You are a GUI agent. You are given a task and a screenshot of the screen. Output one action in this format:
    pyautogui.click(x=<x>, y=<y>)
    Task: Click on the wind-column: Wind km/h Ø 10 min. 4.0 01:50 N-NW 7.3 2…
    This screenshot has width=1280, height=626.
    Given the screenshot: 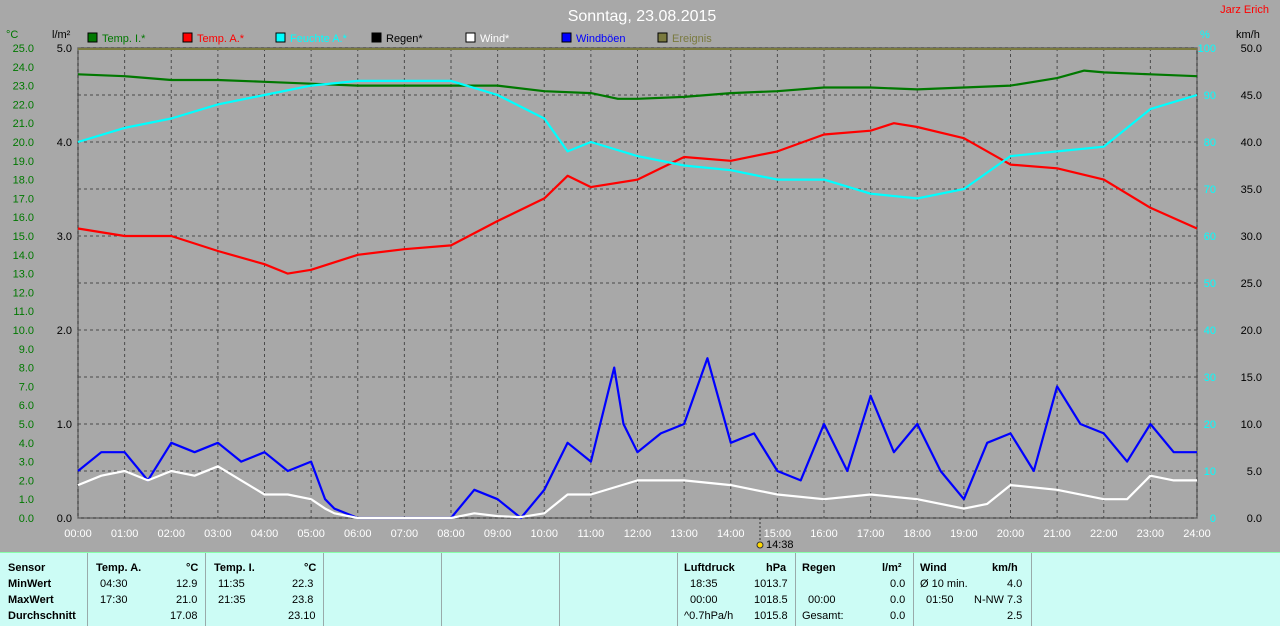 What is the action you would take?
    pyautogui.click(x=973, y=589)
    